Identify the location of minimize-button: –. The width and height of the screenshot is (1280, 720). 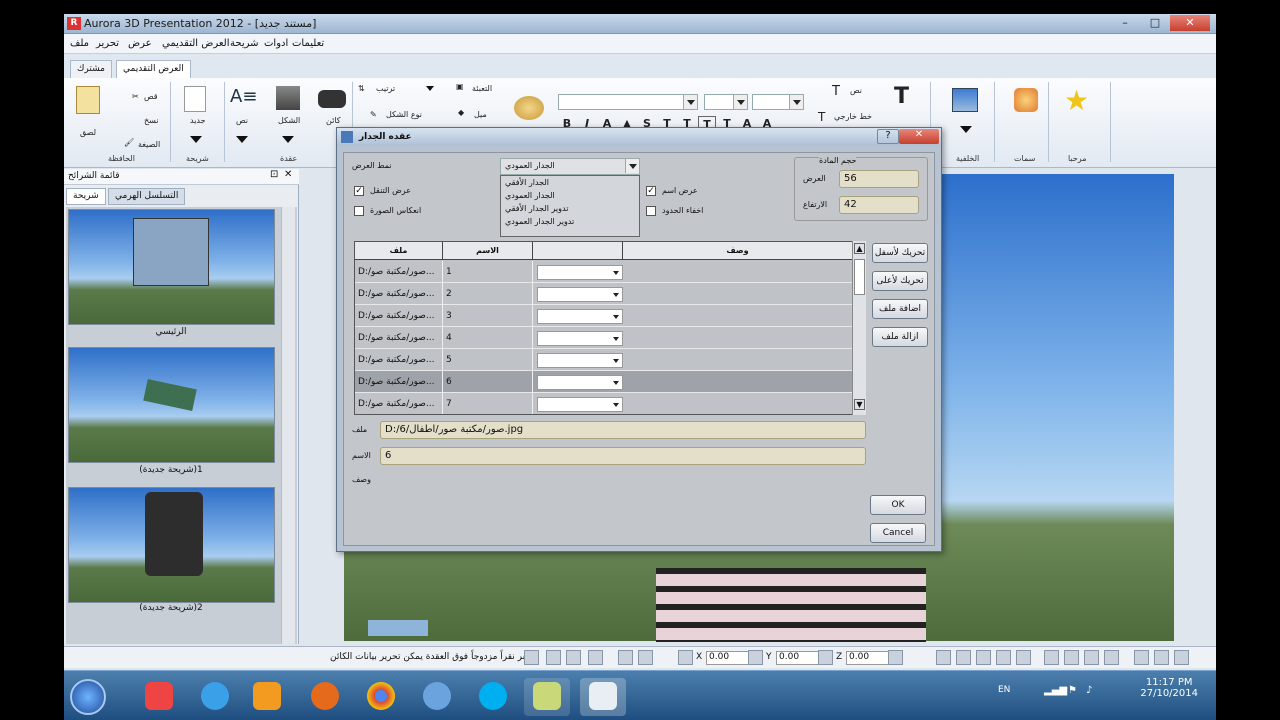
(1125, 23).